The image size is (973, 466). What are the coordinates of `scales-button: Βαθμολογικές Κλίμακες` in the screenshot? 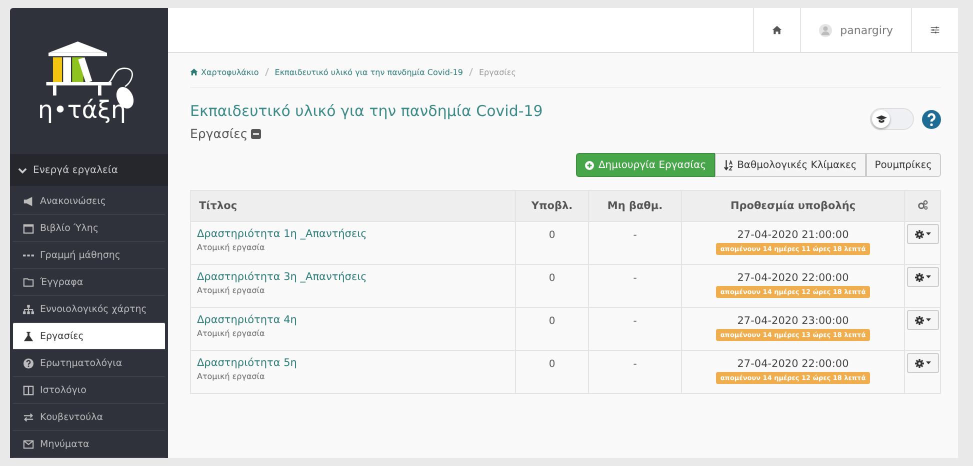 It's located at (790, 165).